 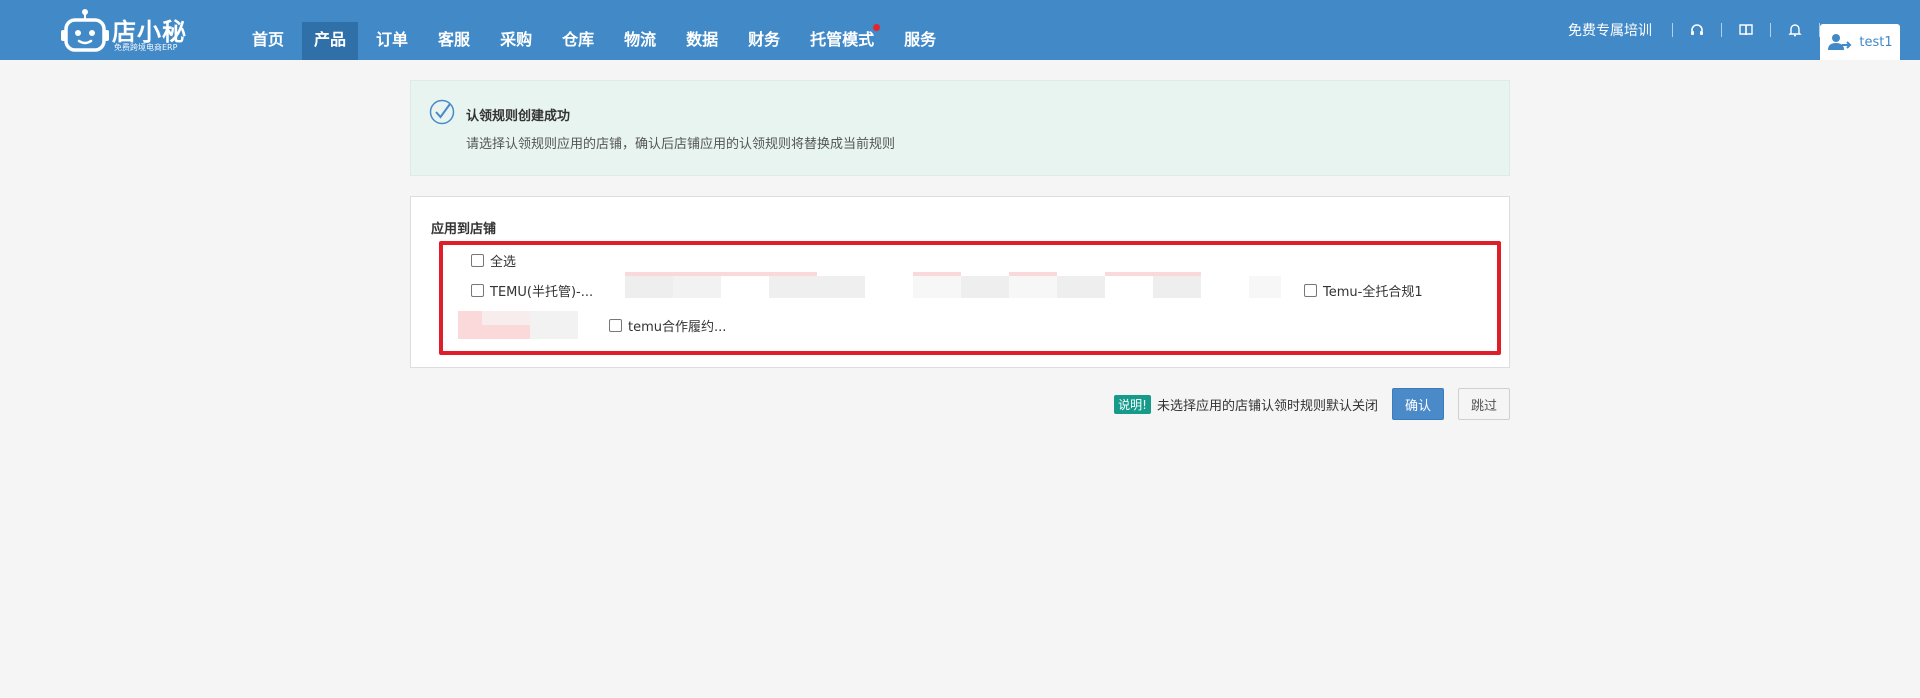 I want to click on panel-title: 应用到店铺, so click(x=464, y=229).